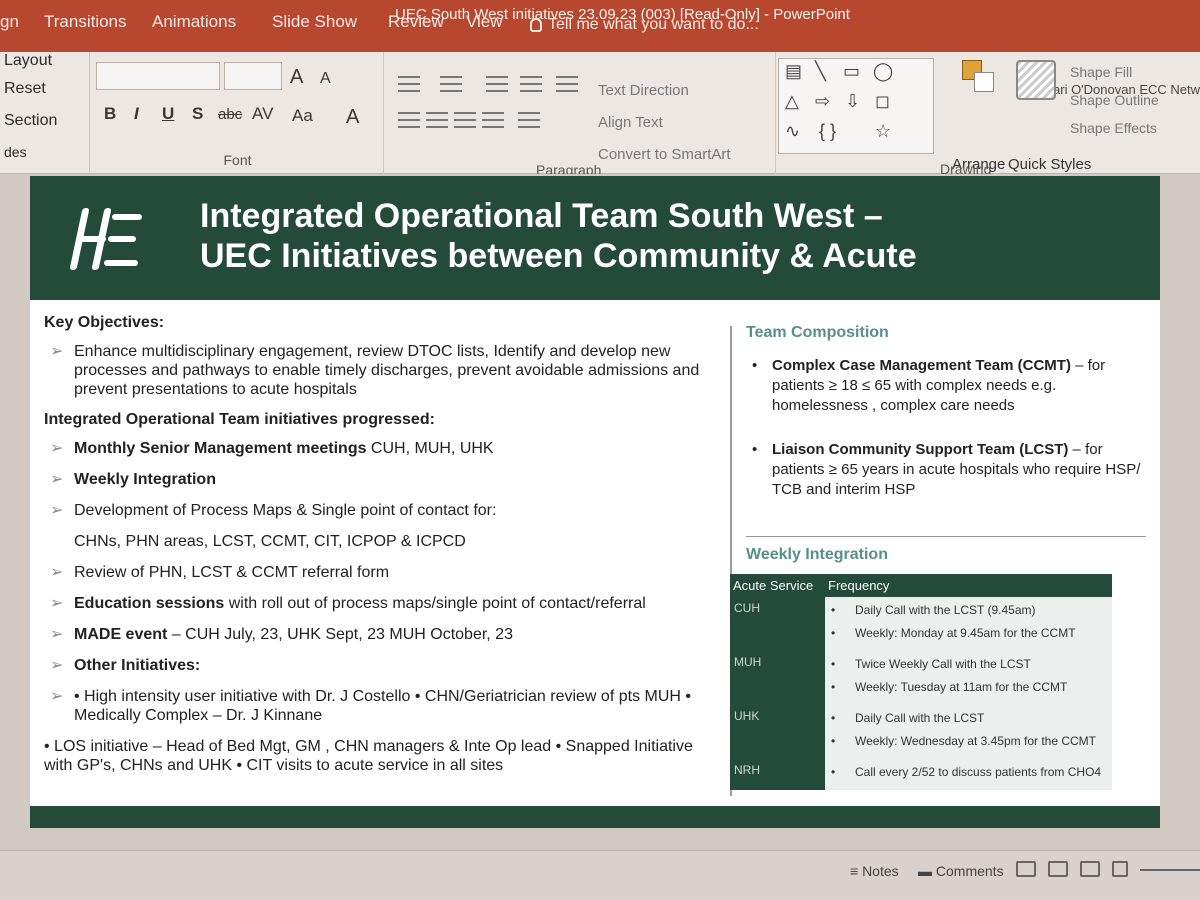 This screenshot has width=1200, height=900. I want to click on triangle-shape-icon: △, so click(792, 101).